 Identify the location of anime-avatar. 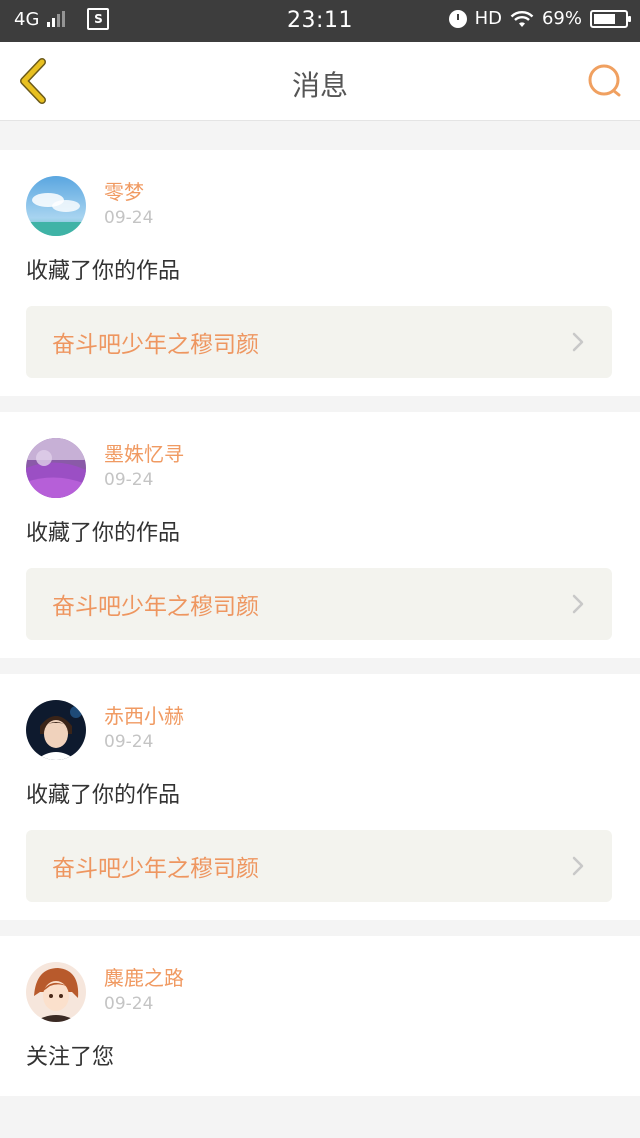
(56, 992).